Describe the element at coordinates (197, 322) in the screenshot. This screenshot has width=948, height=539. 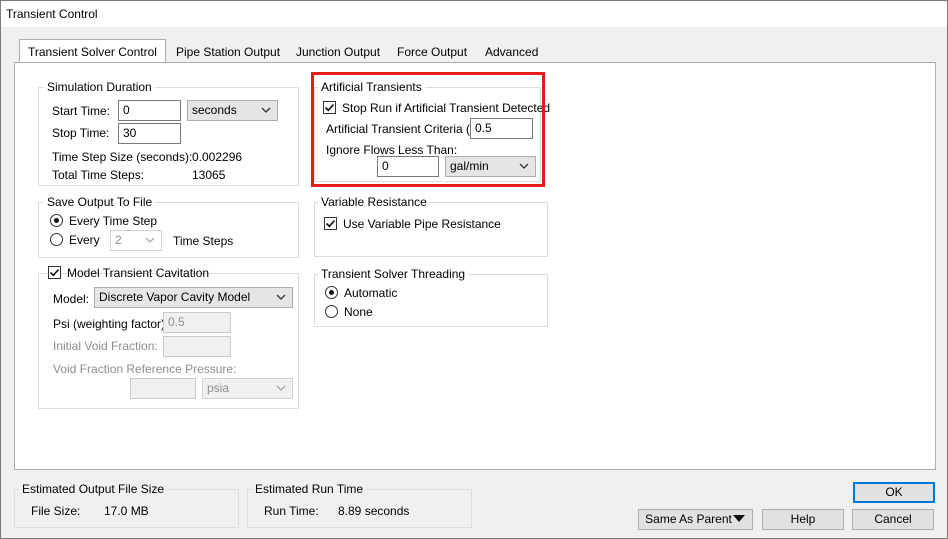
I see `psi-input: 0.5` at that location.